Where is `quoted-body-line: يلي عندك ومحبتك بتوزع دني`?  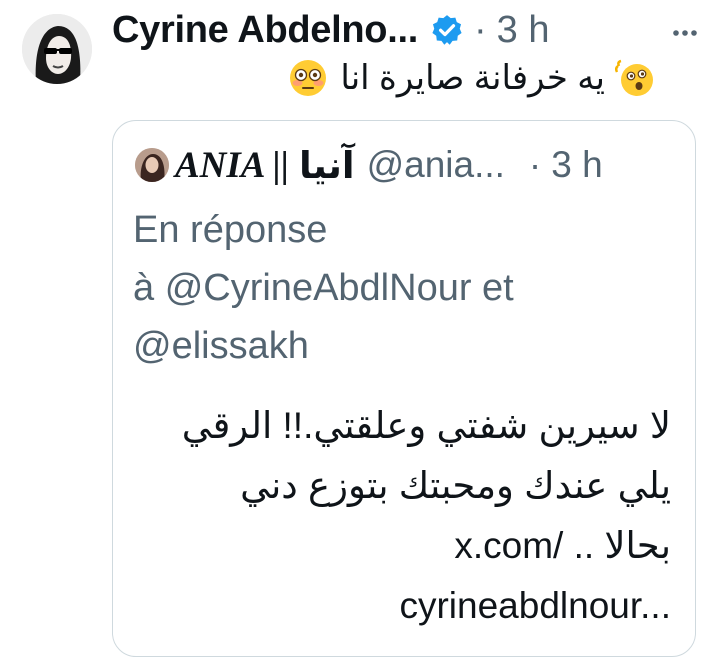 quoted-body-line: يلي عندك ومحبتك بتوزع دني is located at coordinates (455, 485).